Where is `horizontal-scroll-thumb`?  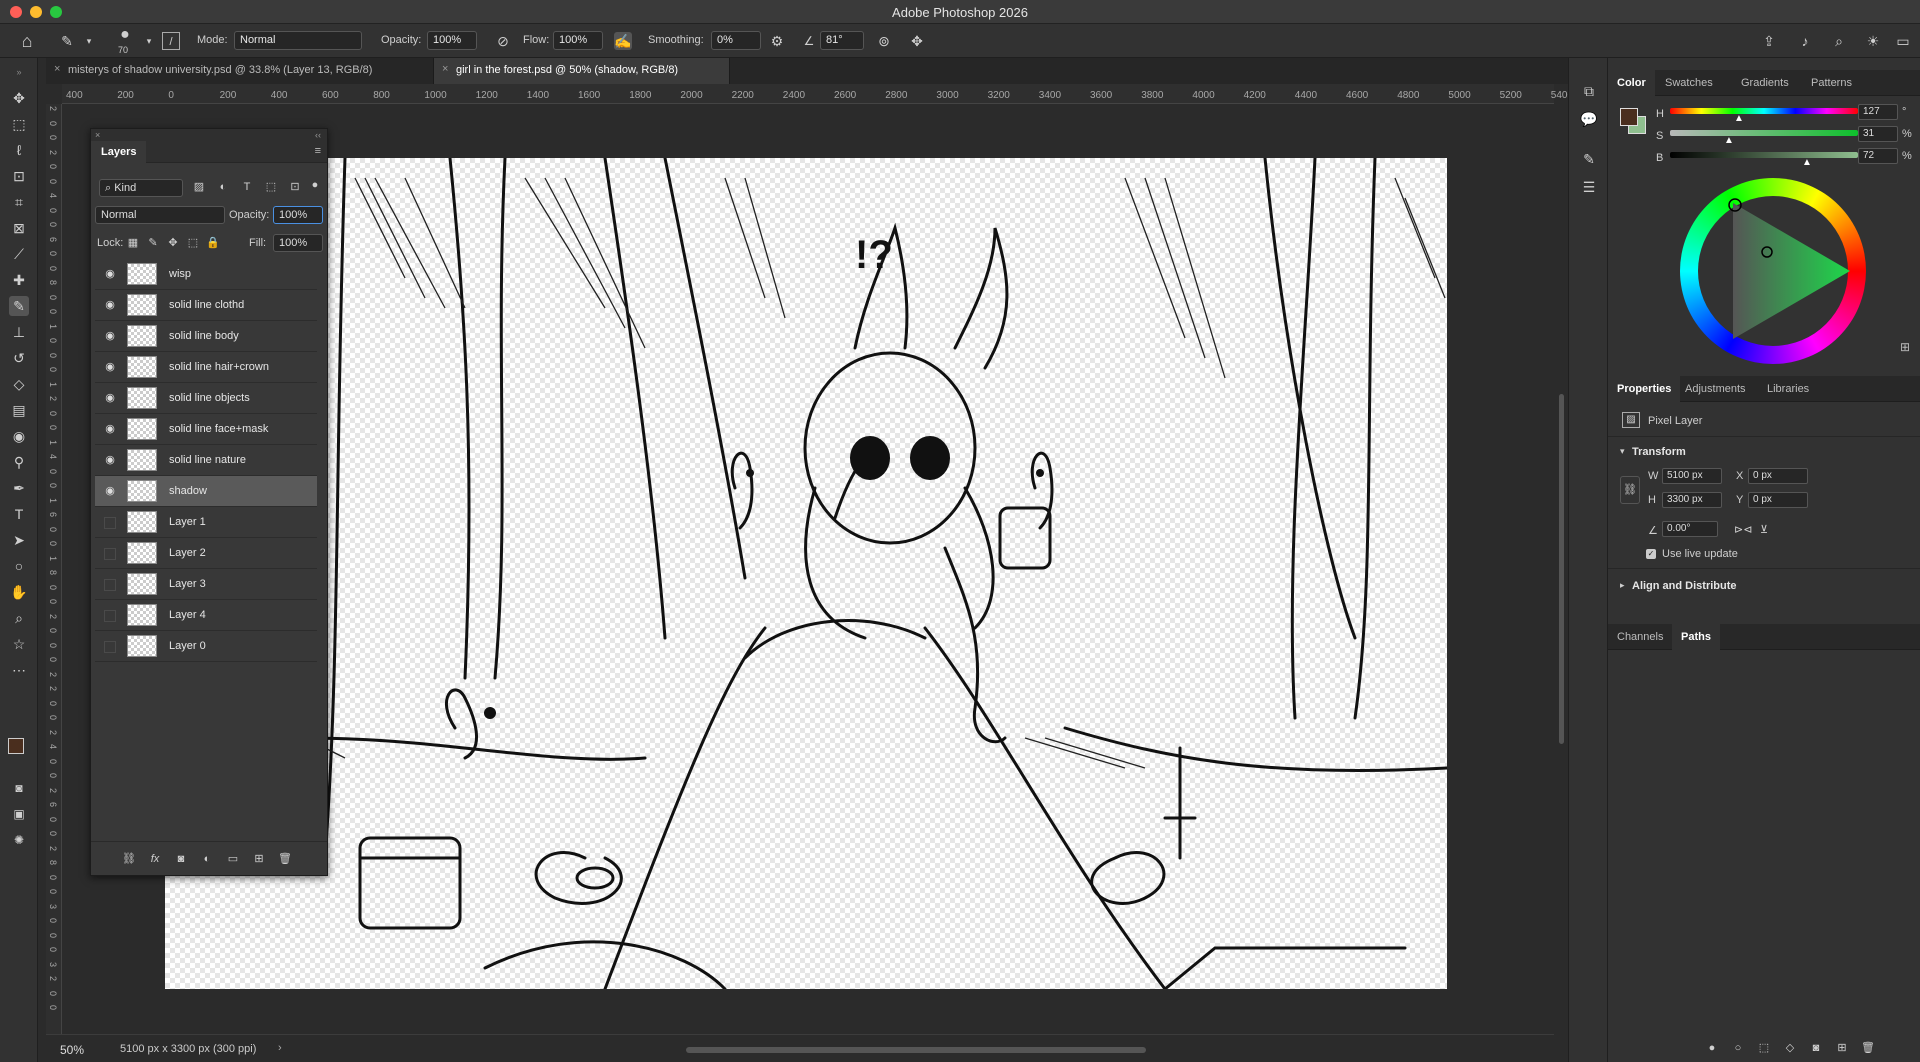
horizontal-scroll-thumb is located at coordinates (916, 1050).